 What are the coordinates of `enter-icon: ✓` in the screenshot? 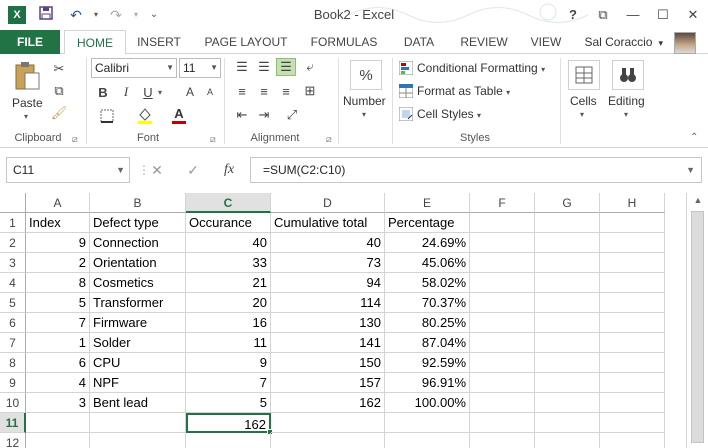 It's located at (193, 170).